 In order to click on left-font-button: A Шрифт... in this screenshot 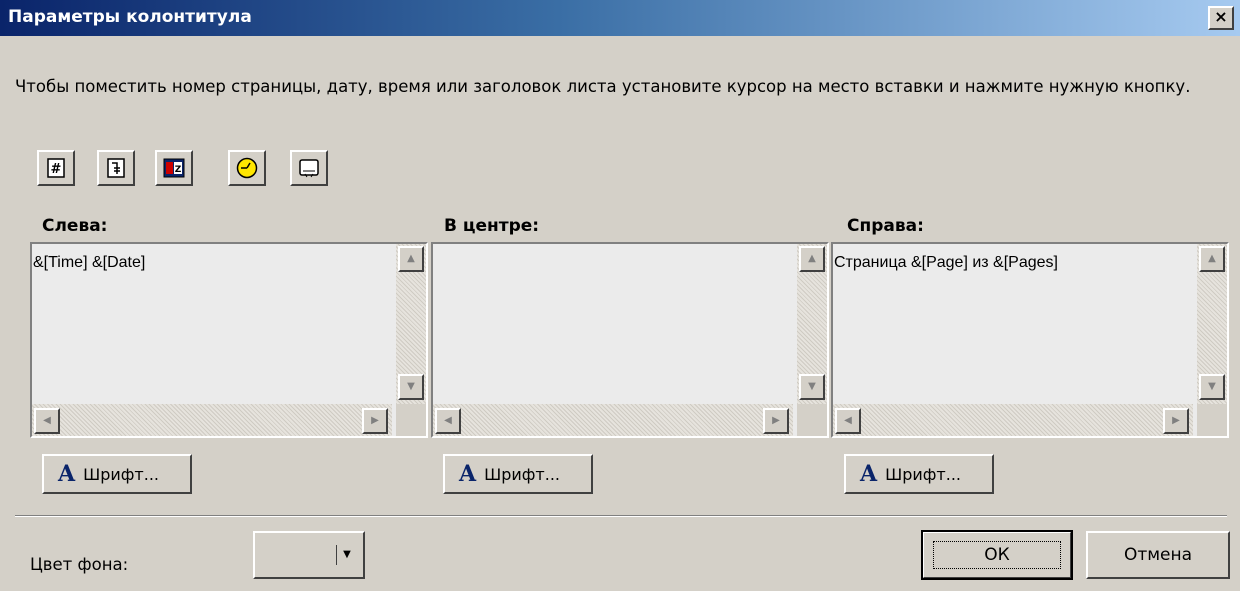, I will do `click(117, 474)`.